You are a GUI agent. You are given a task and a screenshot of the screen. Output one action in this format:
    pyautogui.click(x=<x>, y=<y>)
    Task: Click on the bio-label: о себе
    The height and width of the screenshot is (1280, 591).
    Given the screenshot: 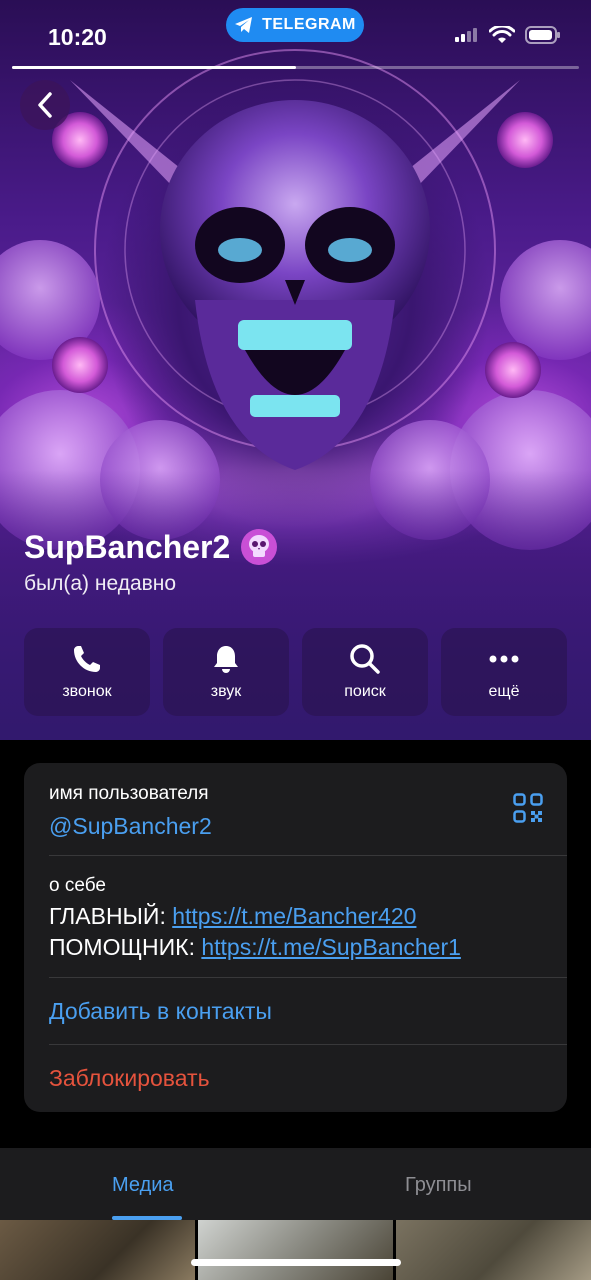 What is the action you would take?
    pyautogui.click(x=77, y=885)
    